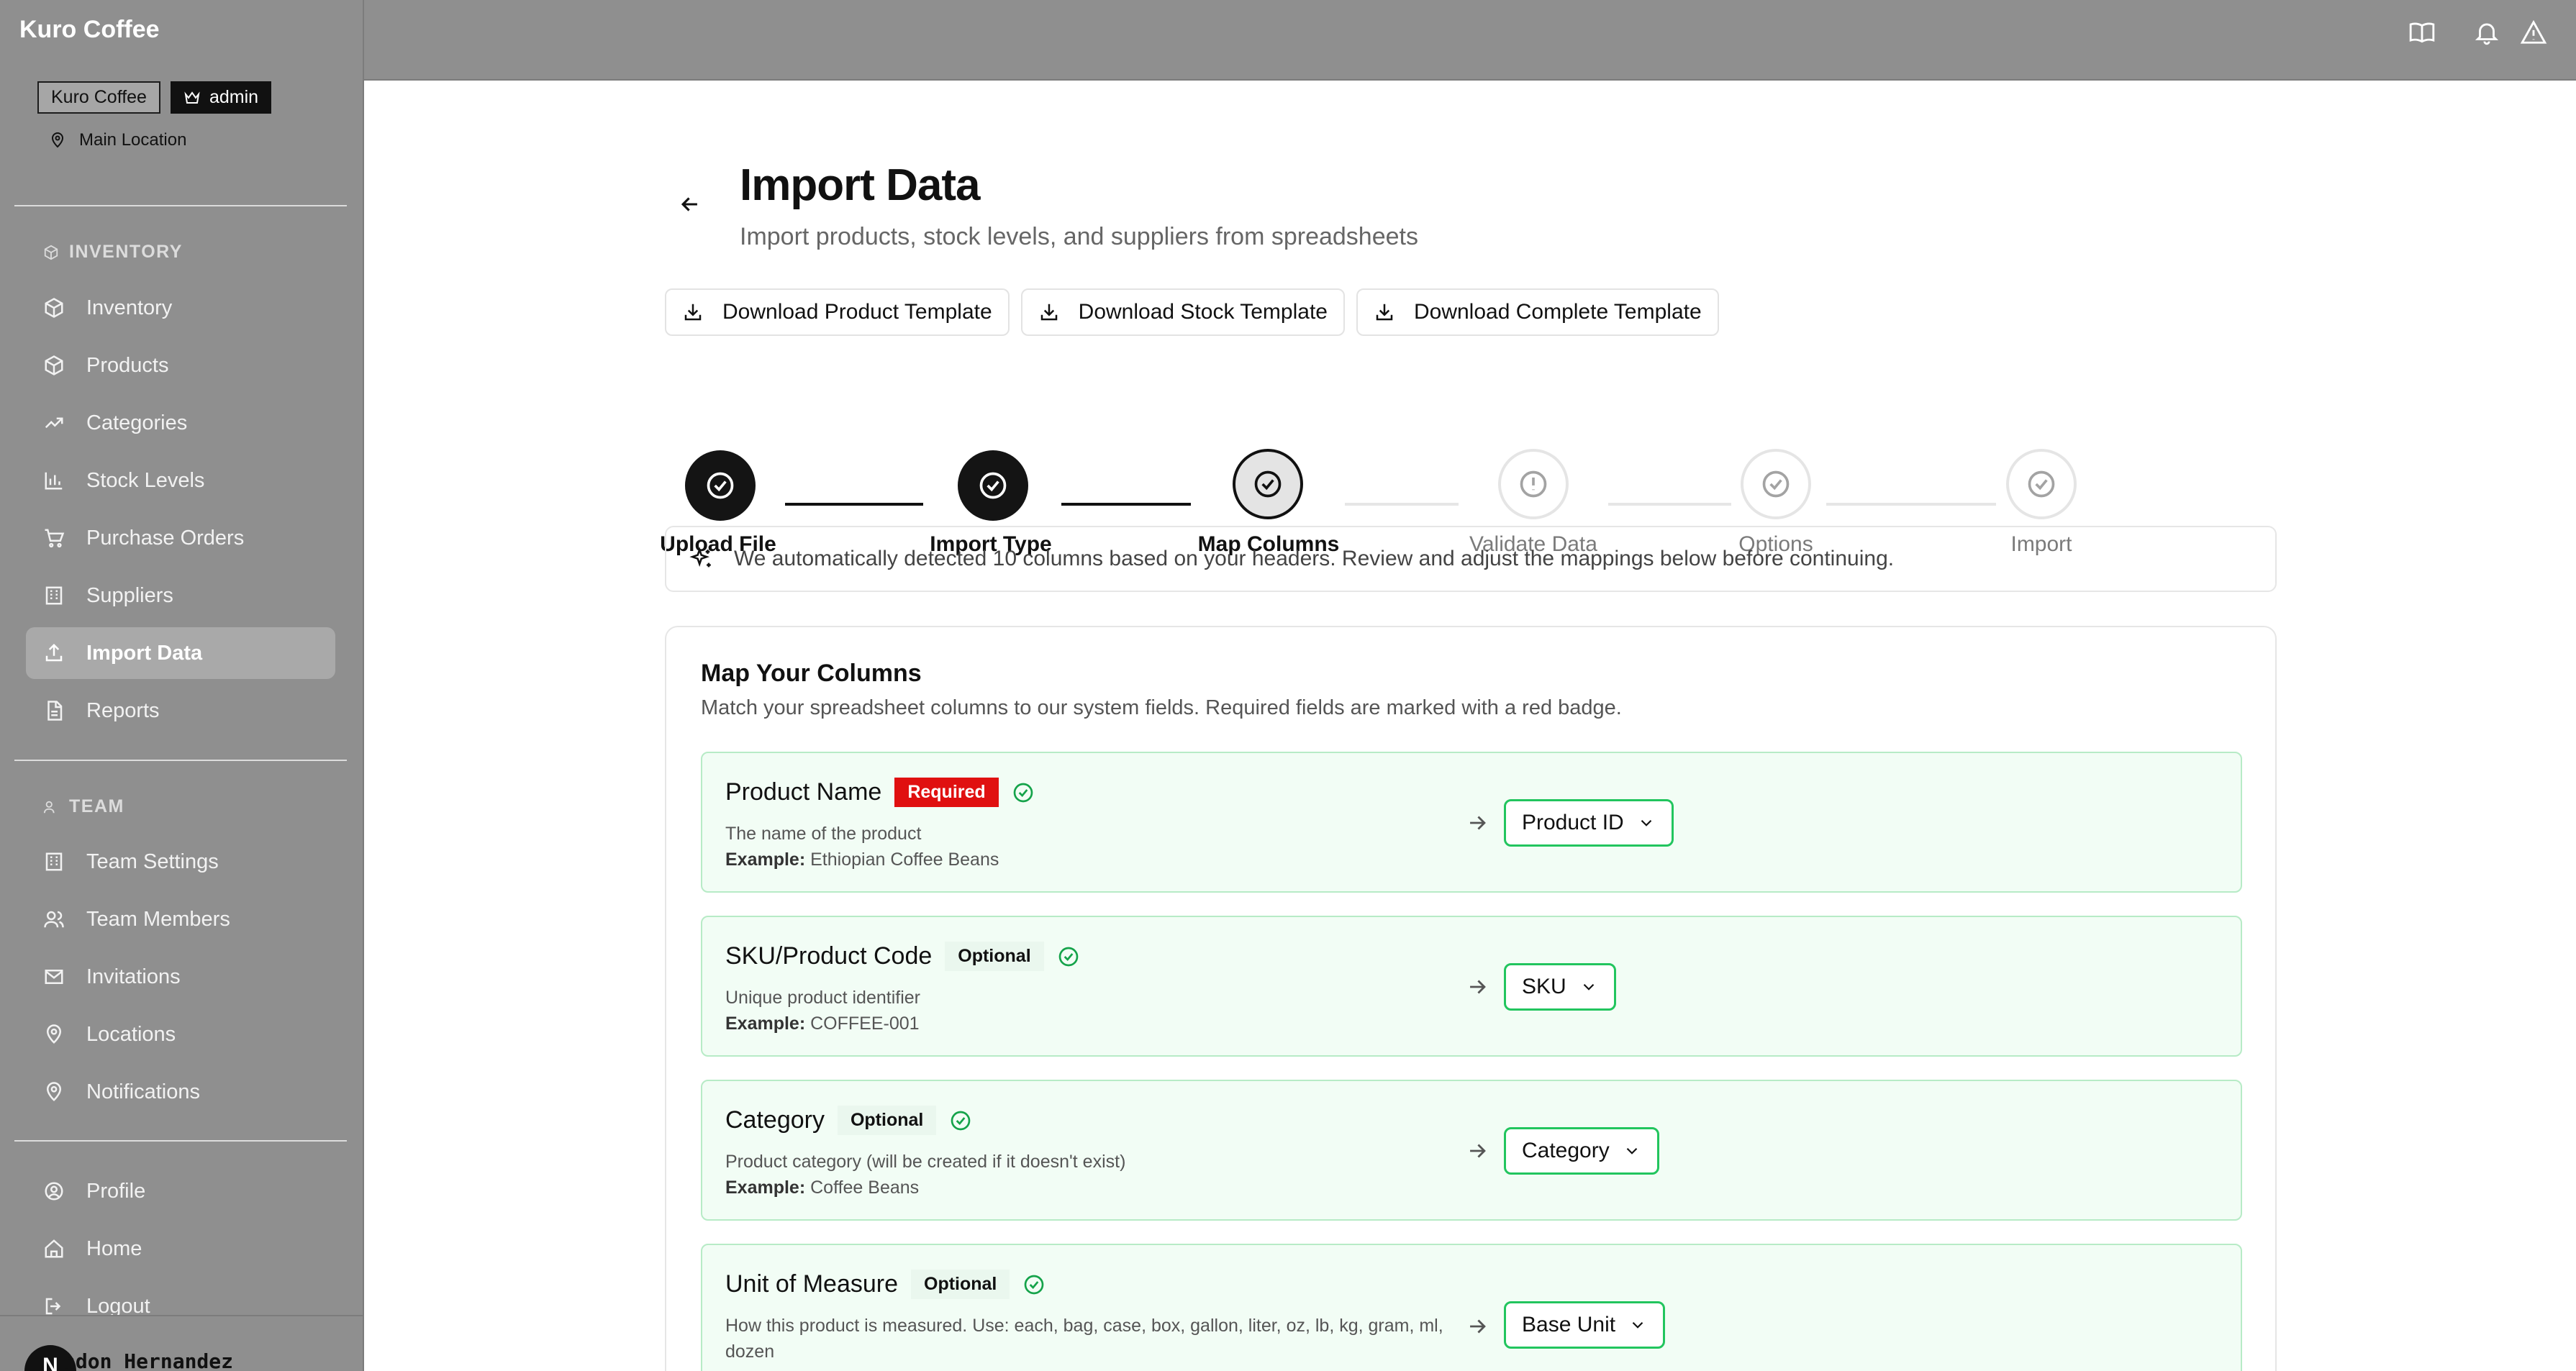 The image size is (2576, 1371). I want to click on step-options, so click(1776, 484).